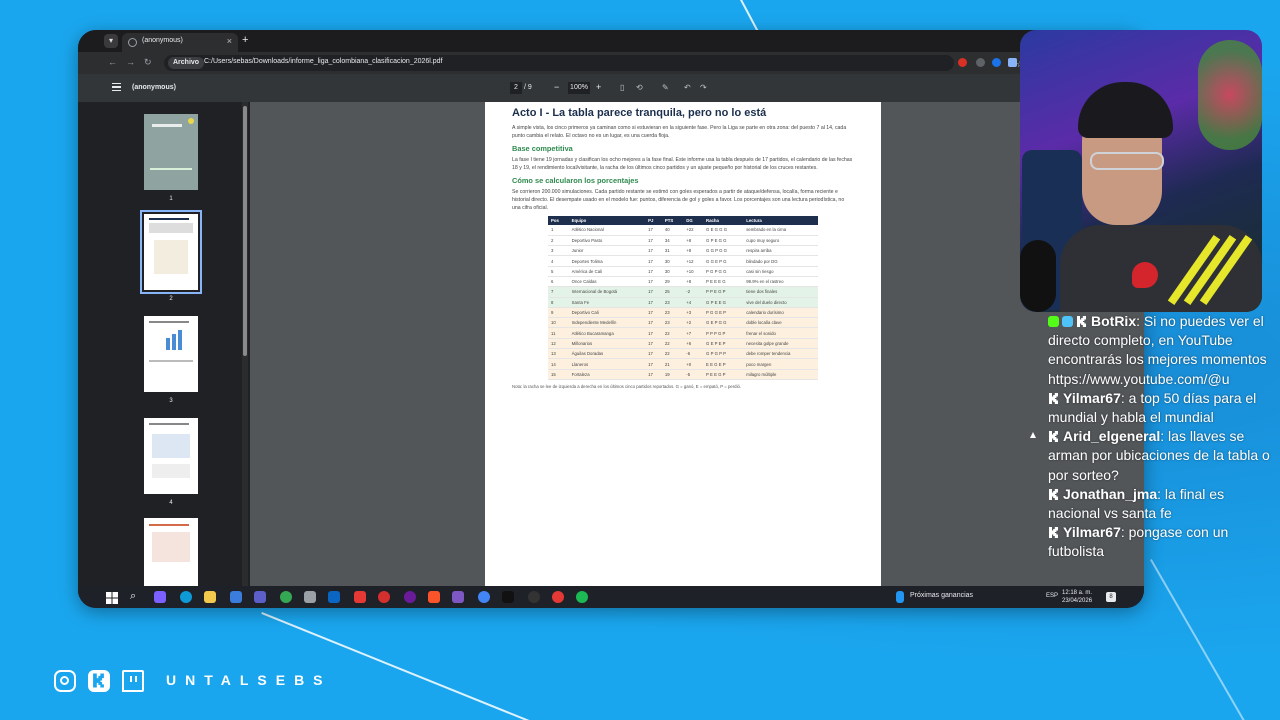 The height and width of the screenshot is (720, 1280). What do you see at coordinates (687, 87) in the screenshot?
I see `undo-icon: ↶` at bounding box center [687, 87].